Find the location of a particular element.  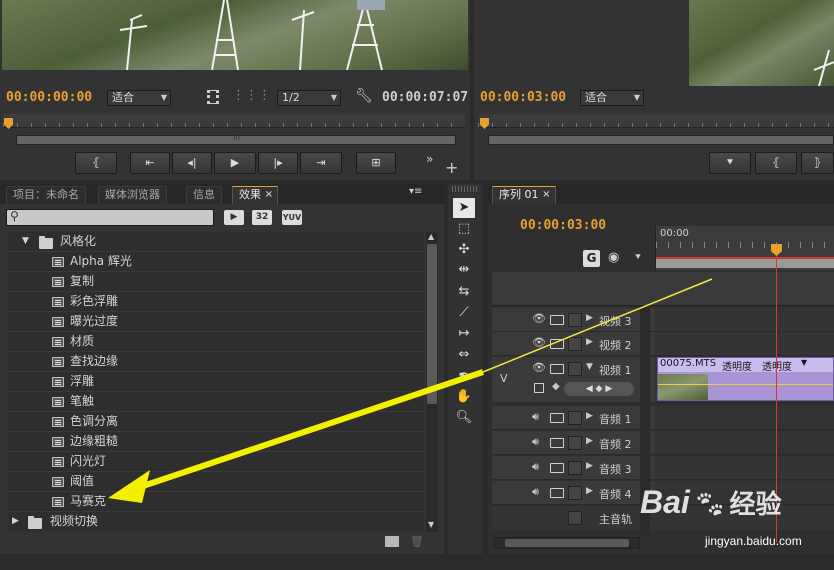

baidu-watermark: Bai 🐾︎ 经验 is located at coordinates (711, 502).